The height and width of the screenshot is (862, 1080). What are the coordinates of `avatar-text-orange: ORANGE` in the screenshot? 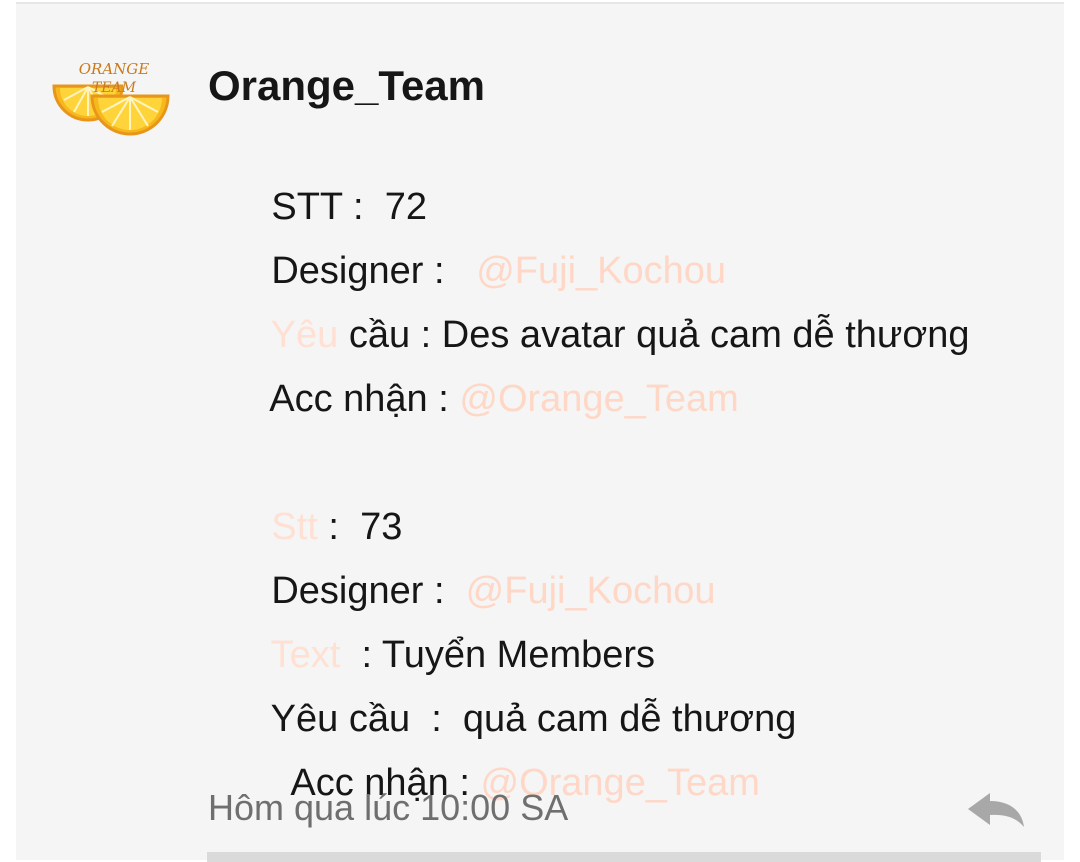 It's located at (114, 69).